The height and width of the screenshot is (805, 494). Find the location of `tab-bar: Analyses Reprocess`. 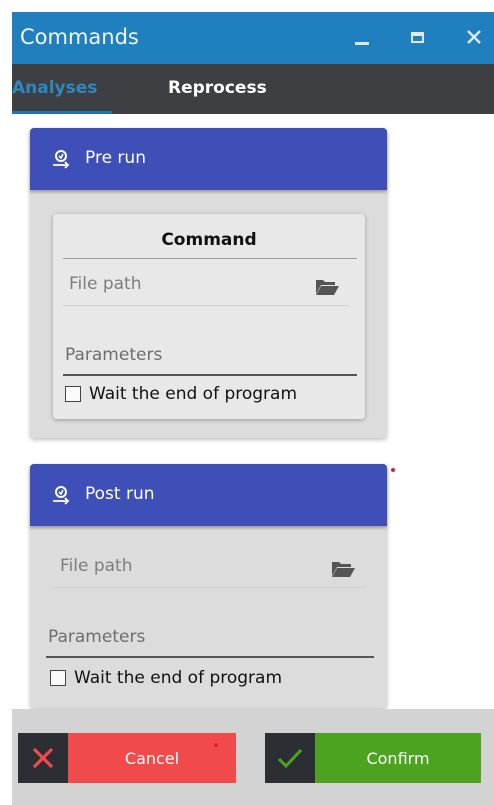

tab-bar: Analyses Reprocess is located at coordinates (253, 89).